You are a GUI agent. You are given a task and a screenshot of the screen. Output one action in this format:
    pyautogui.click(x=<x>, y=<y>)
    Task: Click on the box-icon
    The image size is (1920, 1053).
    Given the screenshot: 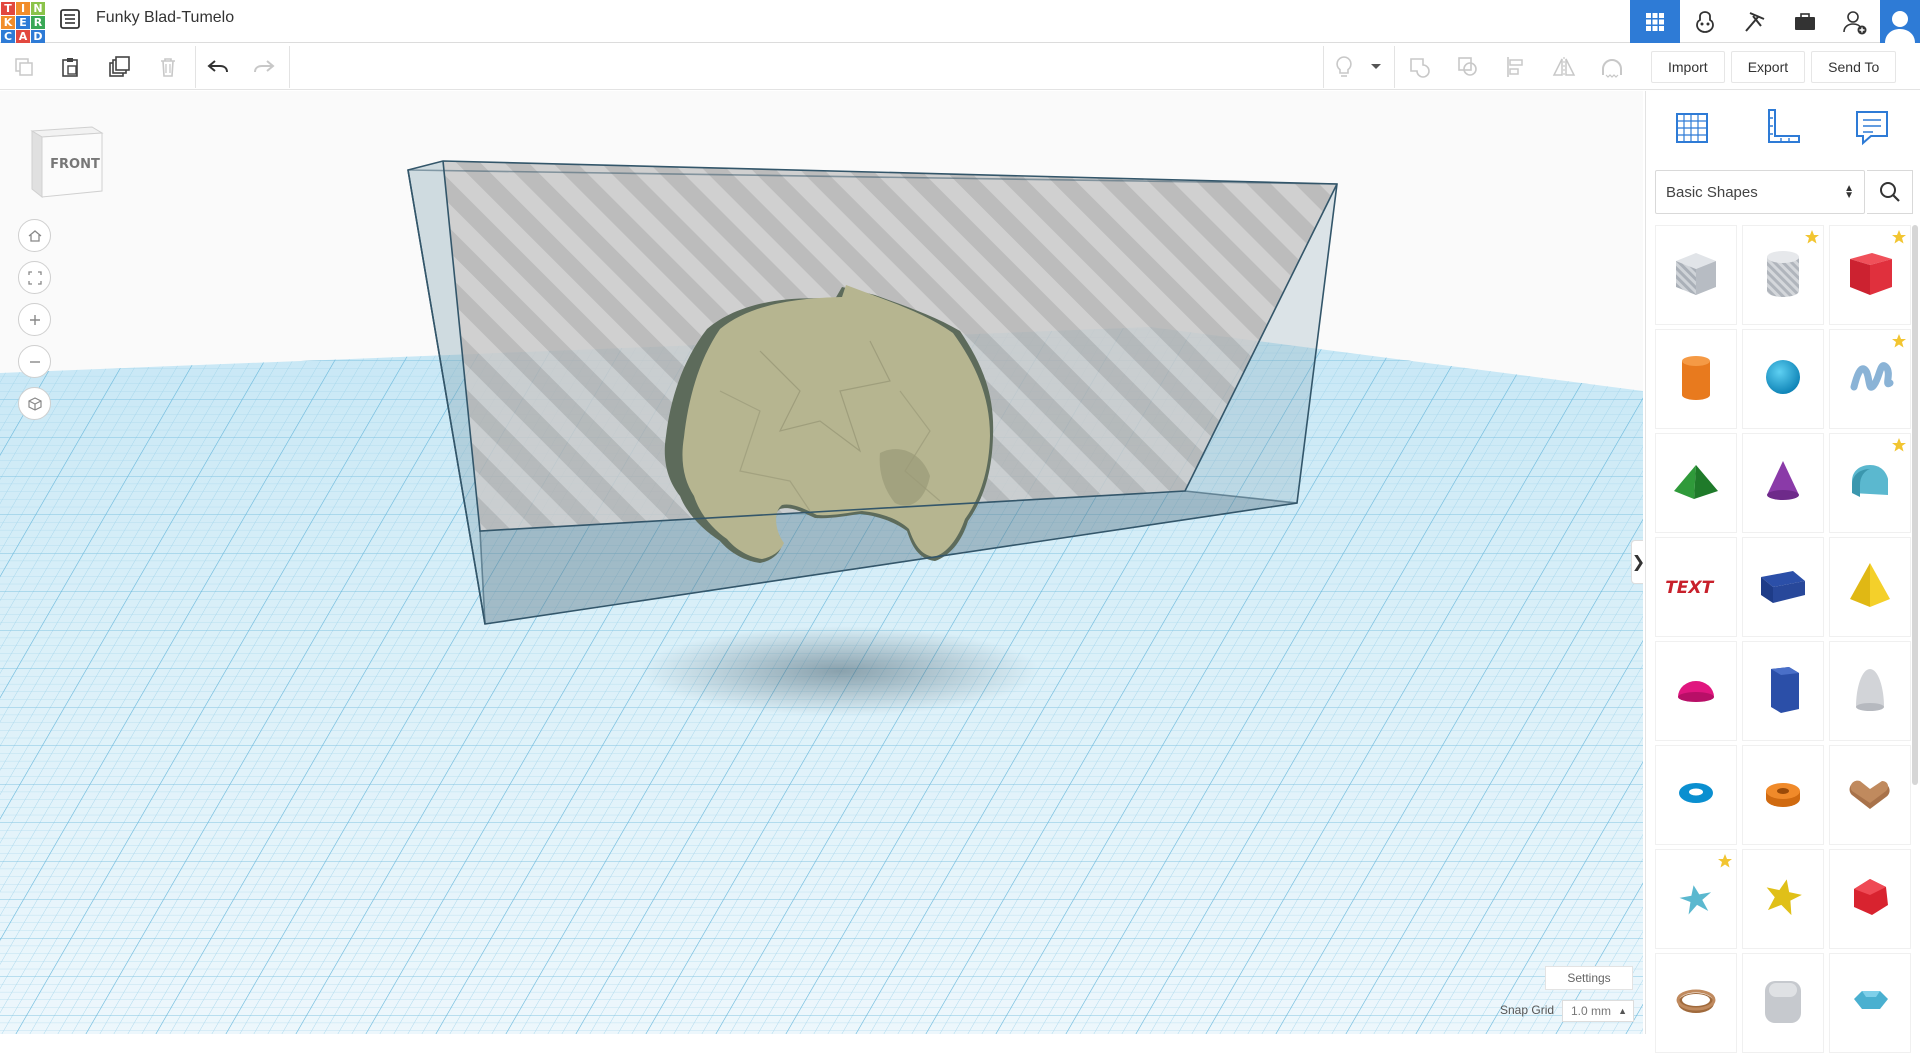 What is the action you would take?
    pyautogui.click(x=1870, y=275)
    